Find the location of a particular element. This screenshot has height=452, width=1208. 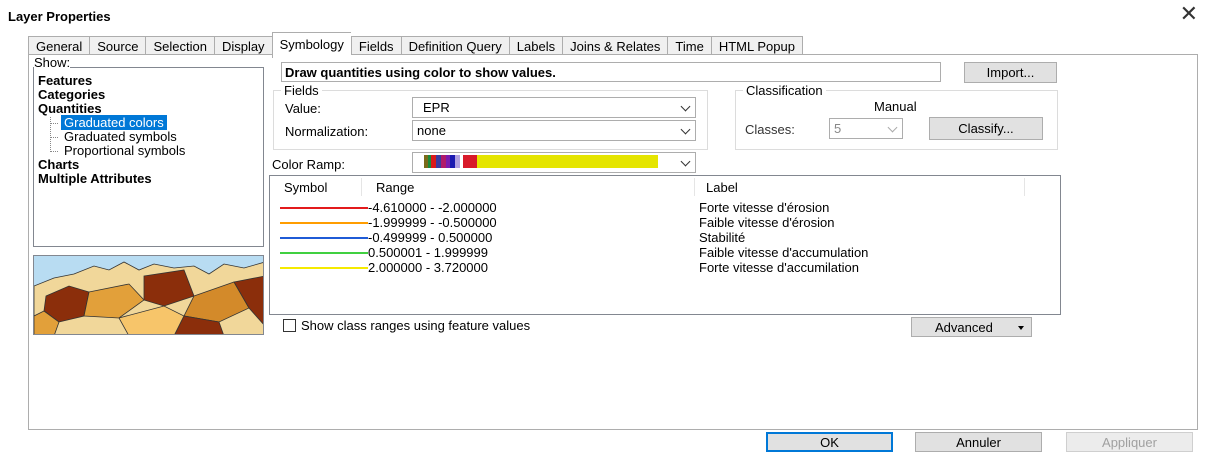

tab-symbology: Symbology is located at coordinates (311, 45).